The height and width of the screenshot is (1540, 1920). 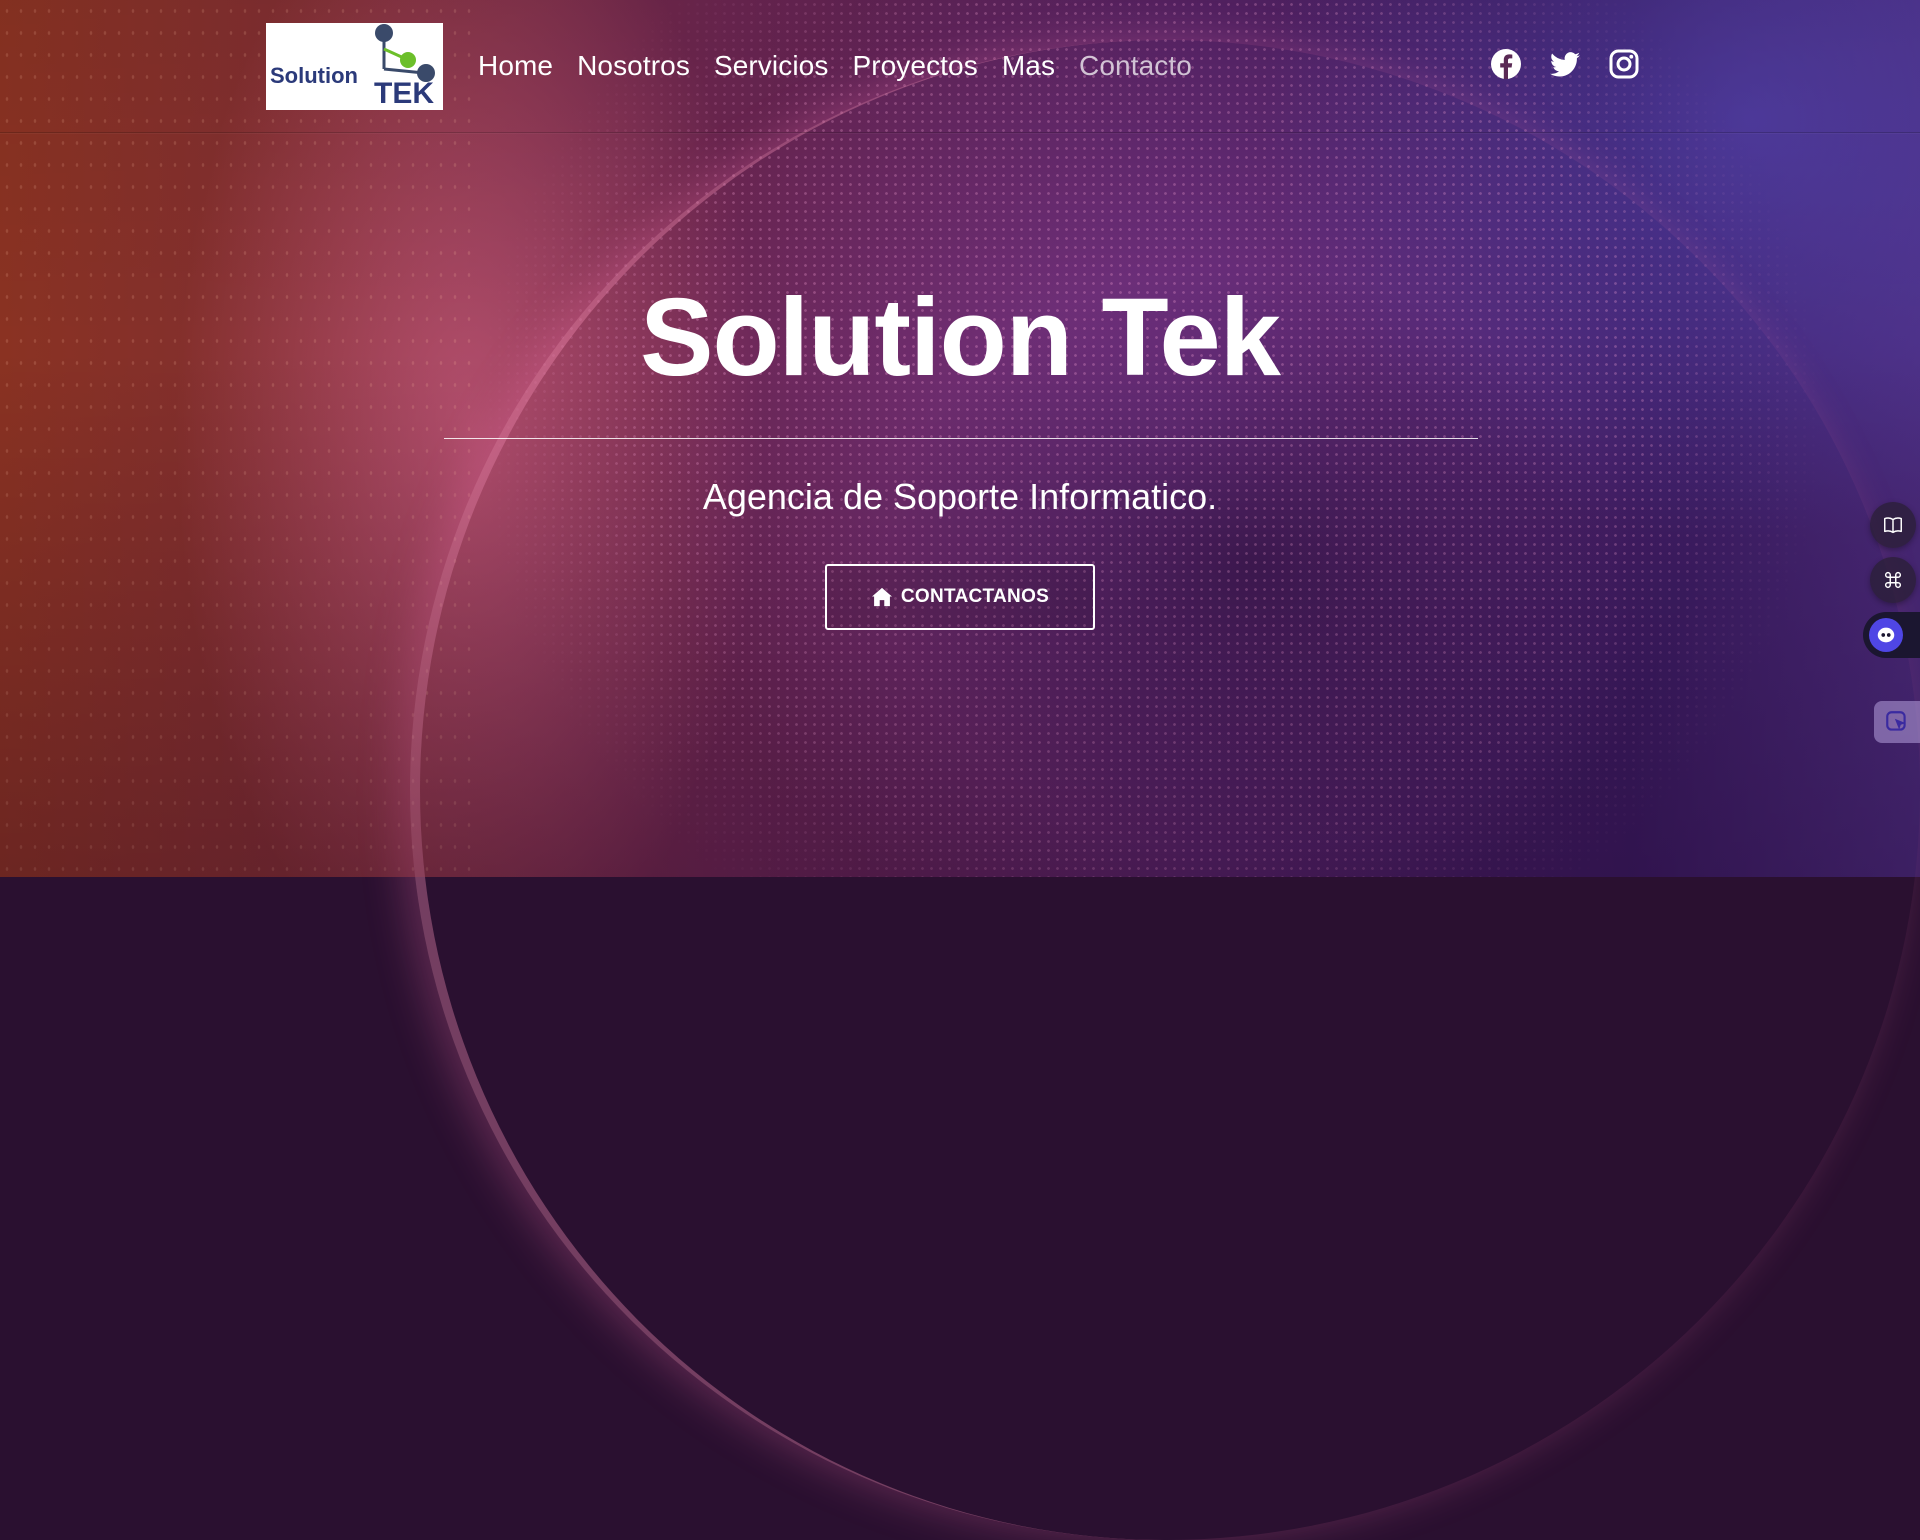 I want to click on nav-item-servicios: Servicios, so click(x=771, y=66).